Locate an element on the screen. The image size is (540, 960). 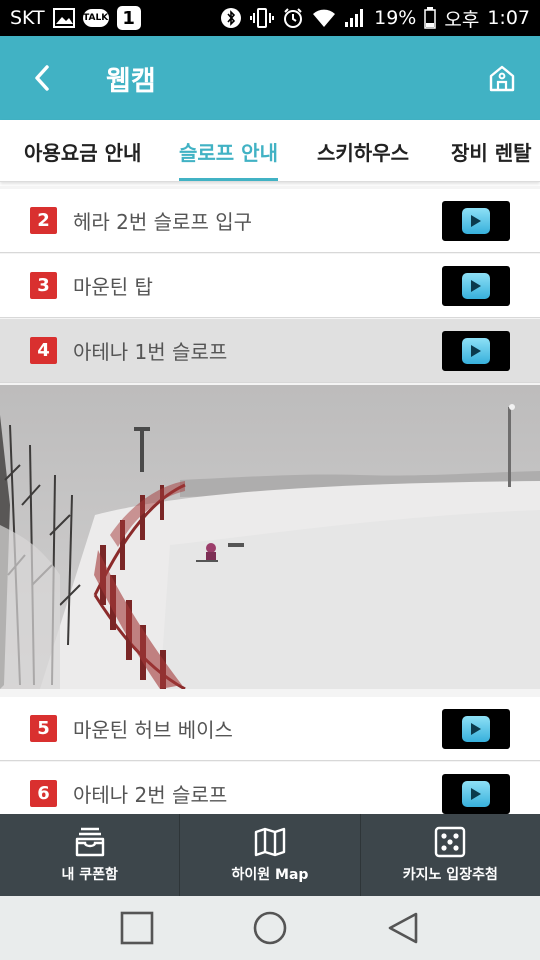
webcam-label: 아테나 2번 슬로프 is located at coordinates (150, 795).